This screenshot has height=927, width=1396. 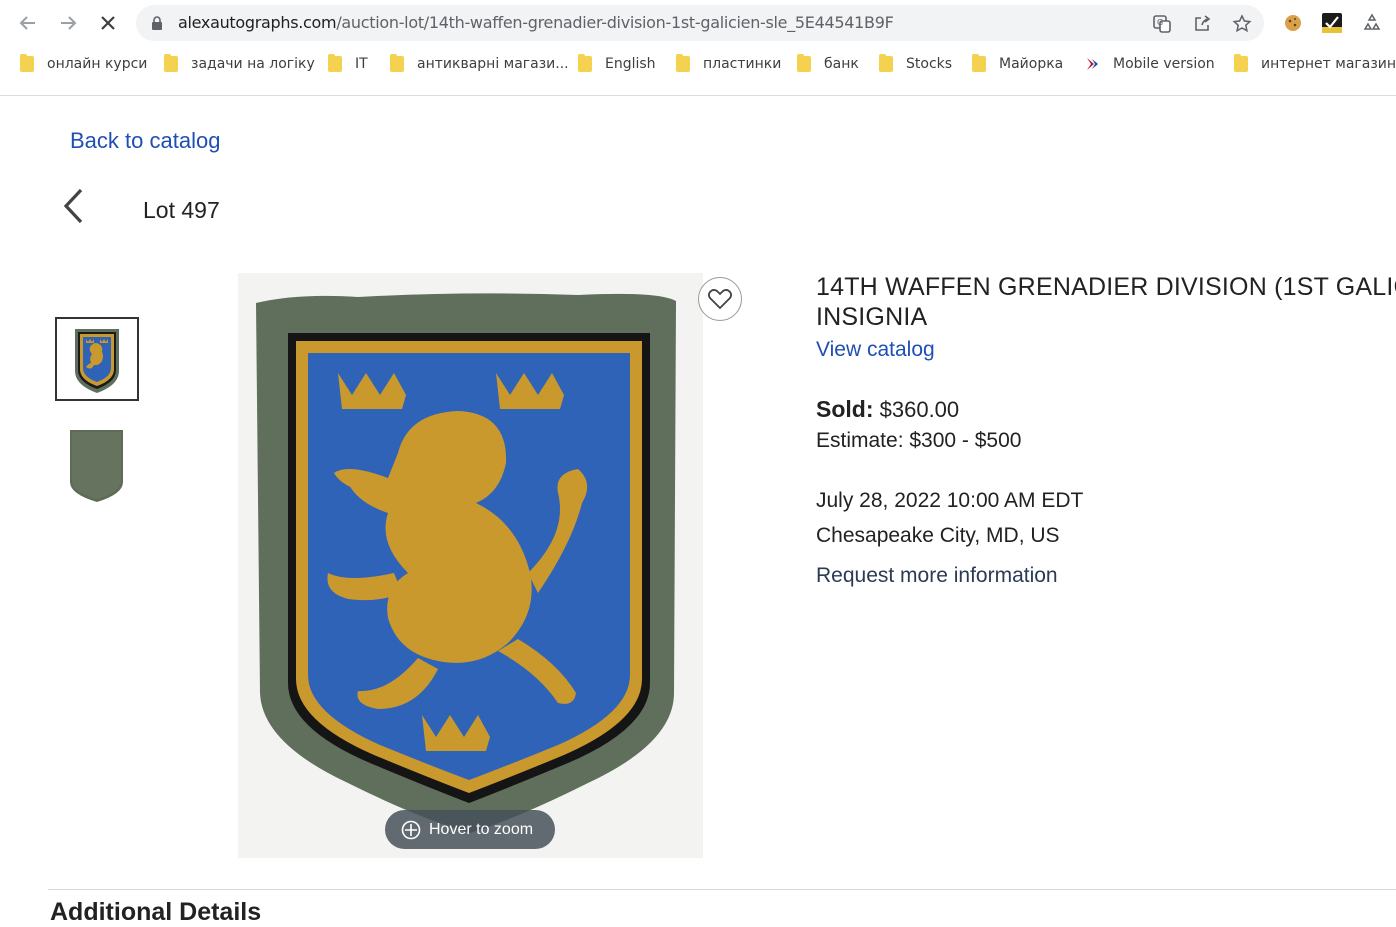 I want to click on thumbnail-back, so click(x=97, y=464).